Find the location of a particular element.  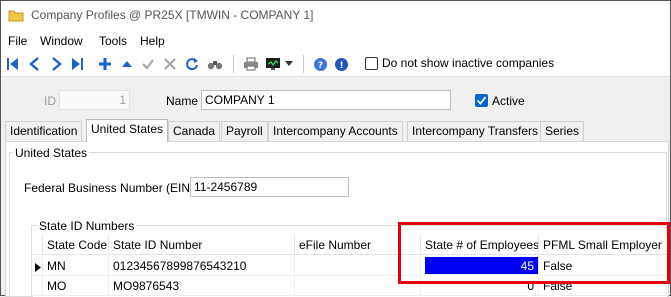

refresh-icon is located at coordinates (192, 64).